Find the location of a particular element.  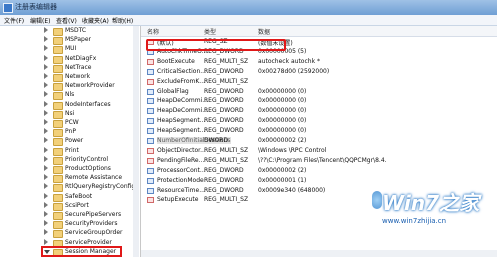

header-type: 类型 is located at coordinates (210, 31).